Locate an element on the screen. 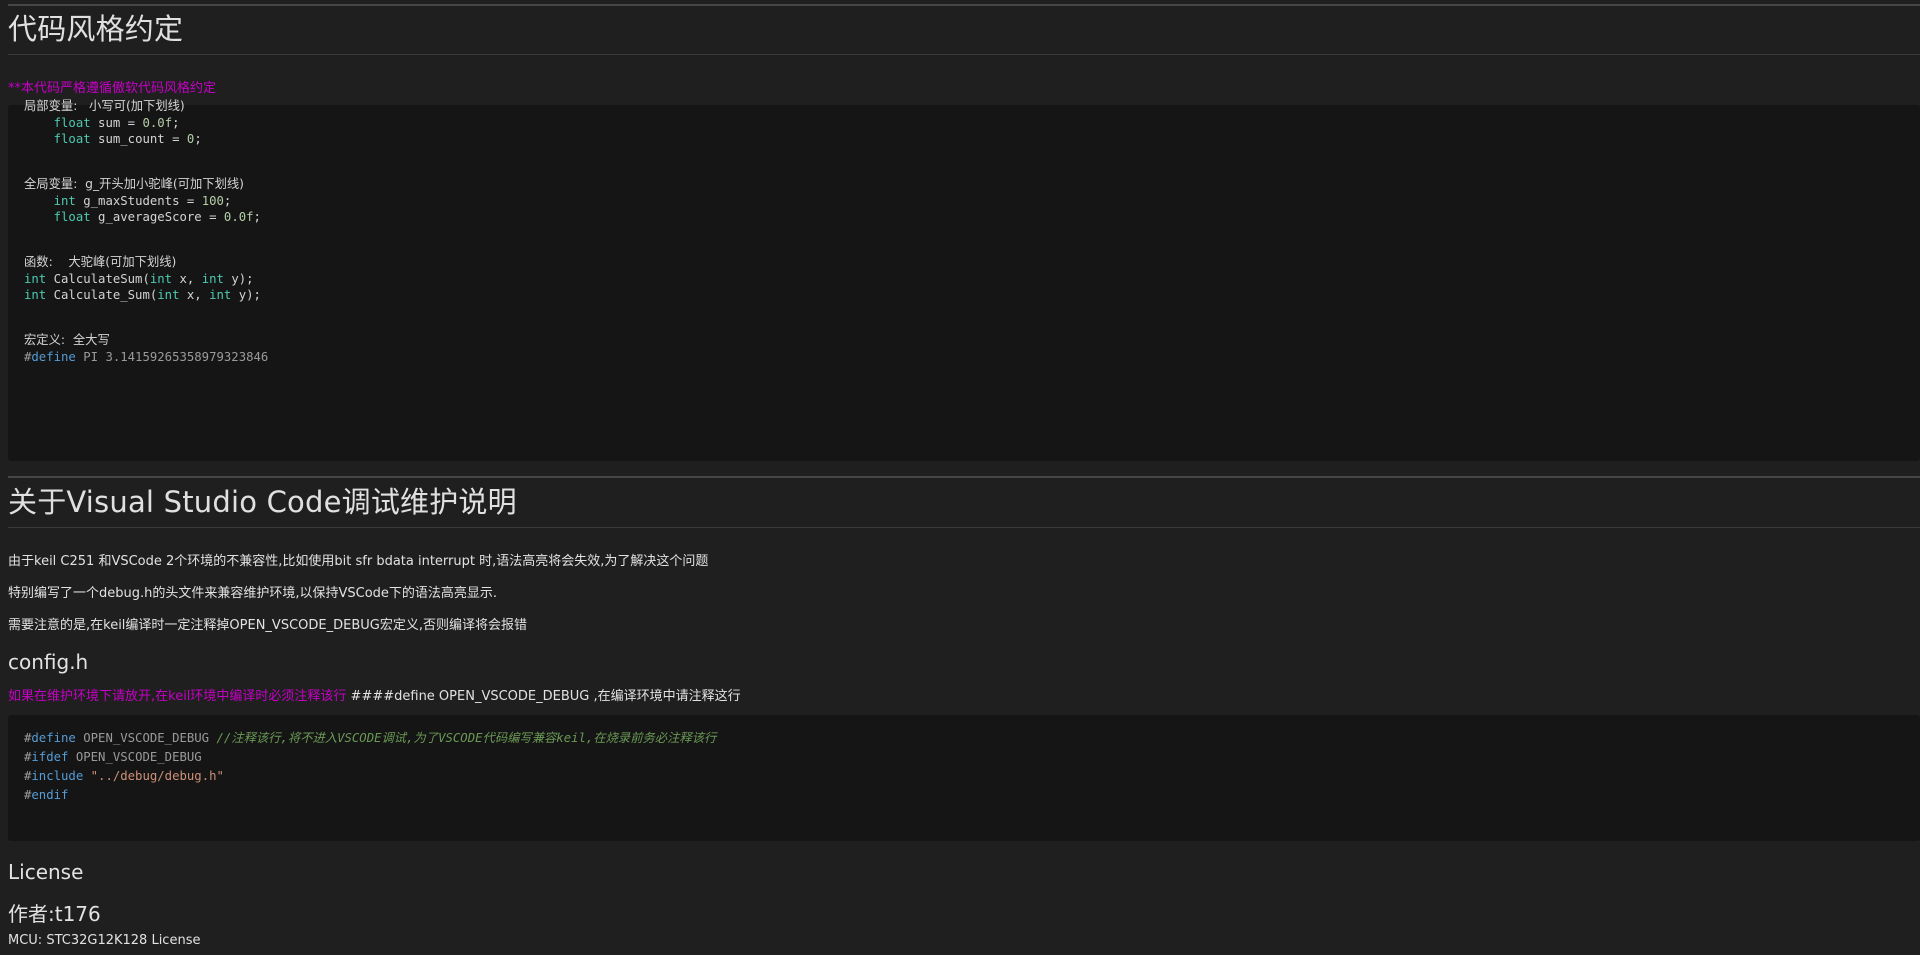 Image resolution: width=1920 pixels, height=955 pixels. code-line: #include "../debug/debug.h" is located at coordinates (124, 776).